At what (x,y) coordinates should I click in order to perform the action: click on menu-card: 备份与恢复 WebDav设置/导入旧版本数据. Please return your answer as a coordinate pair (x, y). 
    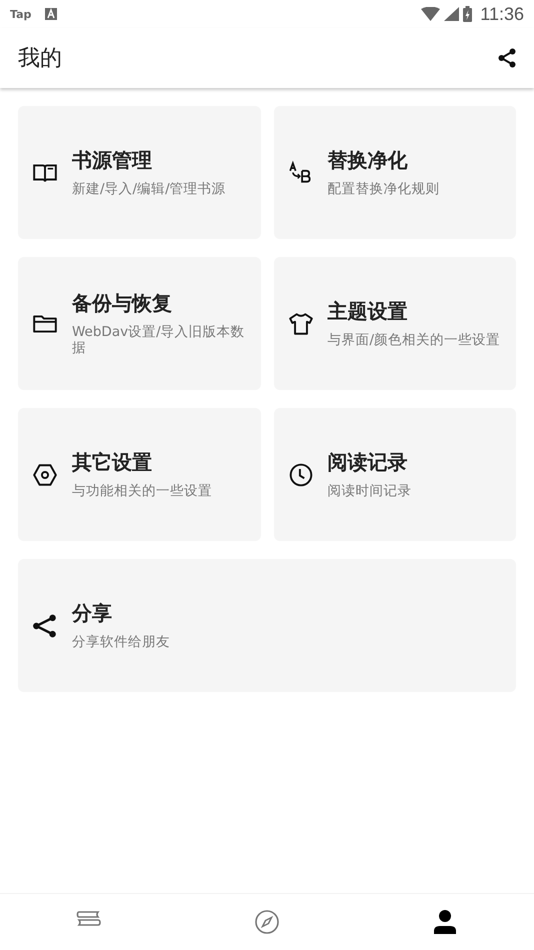
    Looking at the image, I should click on (139, 323).